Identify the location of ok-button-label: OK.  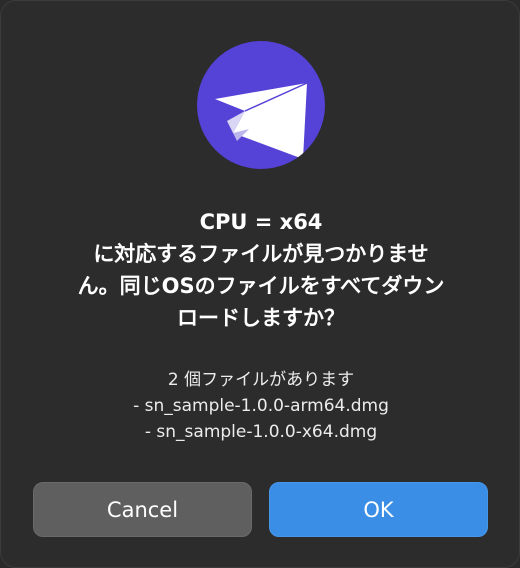
(378, 509).